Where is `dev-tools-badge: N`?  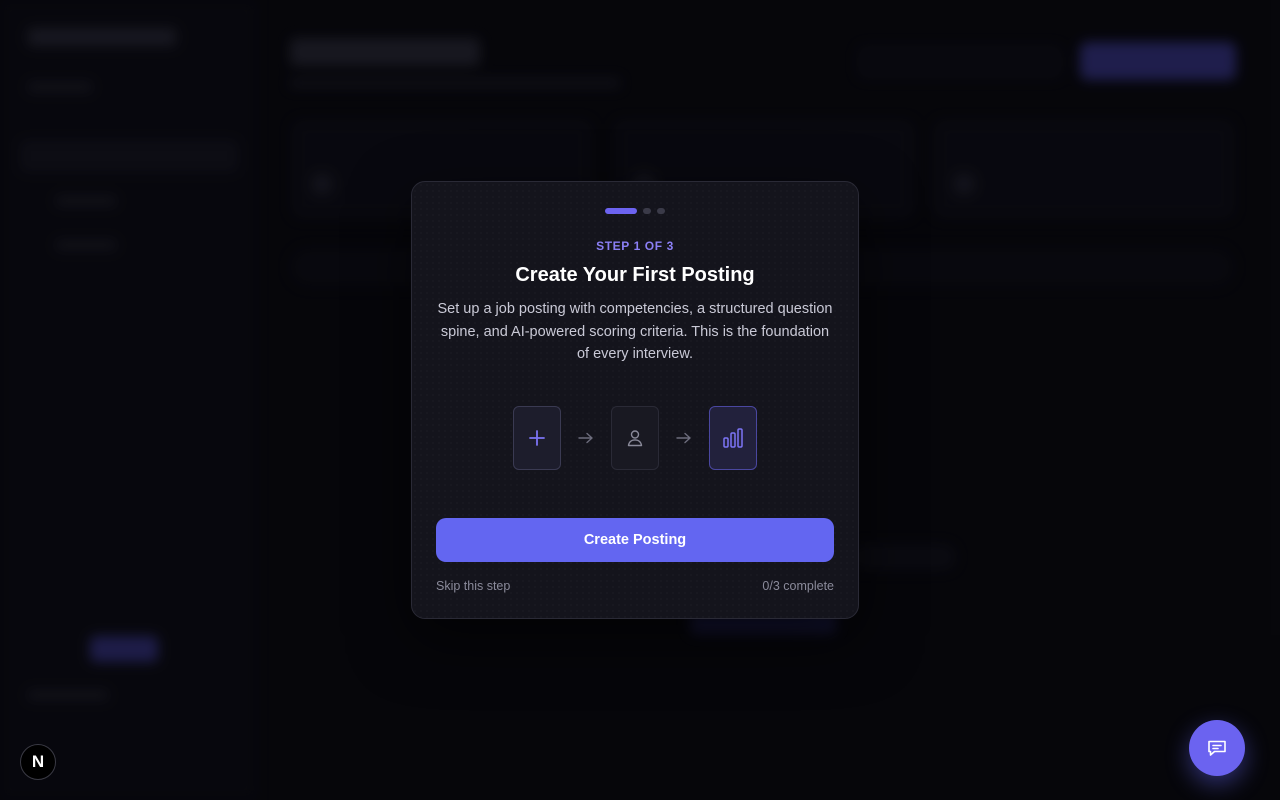
dev-tools-badge: N is located at coordinates (38, 762).